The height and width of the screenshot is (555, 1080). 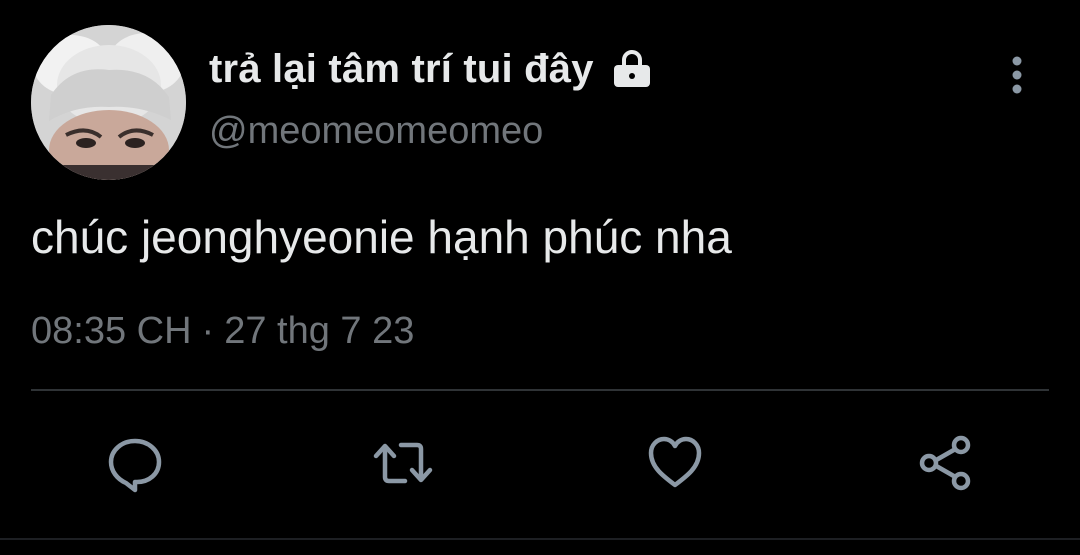 I want to click on display-name: trả lại tâm trí tui đây, so click(x=401, y=69).